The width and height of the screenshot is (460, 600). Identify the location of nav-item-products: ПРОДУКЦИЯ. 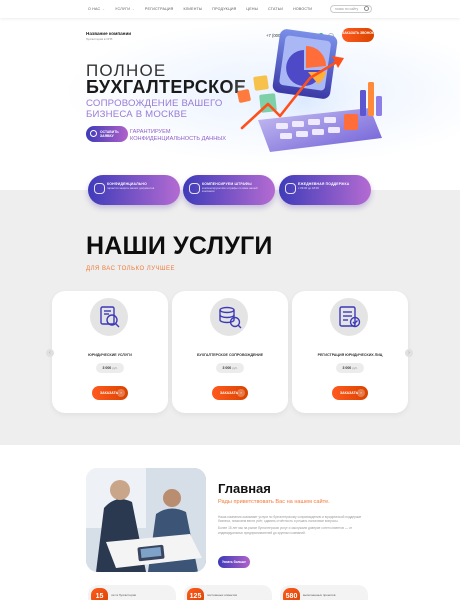
(224, 9).